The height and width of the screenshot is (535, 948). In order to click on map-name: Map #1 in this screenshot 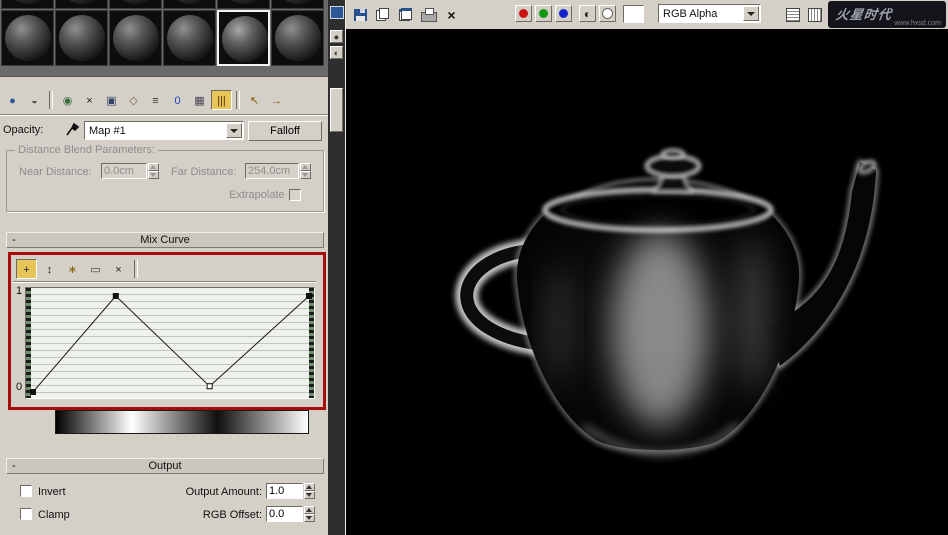, I will do `click(107, 130)`.